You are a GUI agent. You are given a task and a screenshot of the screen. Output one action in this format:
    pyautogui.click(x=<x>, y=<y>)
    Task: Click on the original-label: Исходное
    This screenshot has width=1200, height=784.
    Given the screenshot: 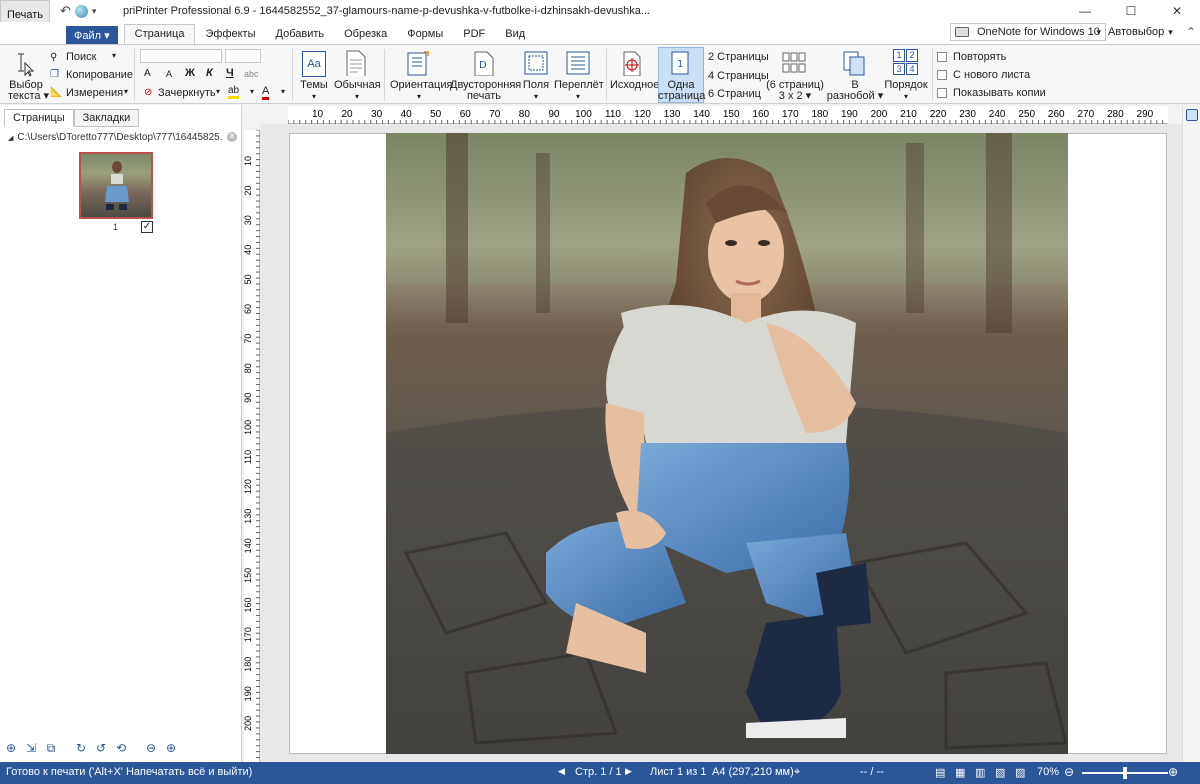 What is the action you would take?
    pyautogui.click(x=635, y=85)
    